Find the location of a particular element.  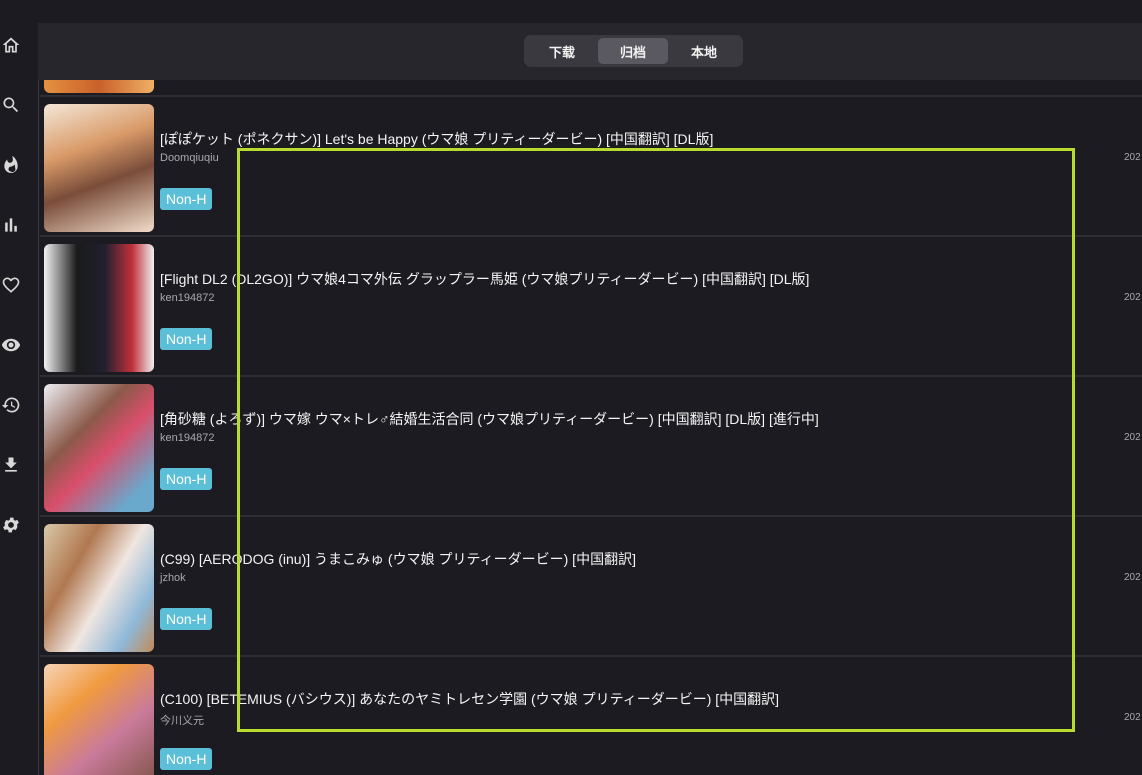

window-titlebar is located at coordinates (571, 11).